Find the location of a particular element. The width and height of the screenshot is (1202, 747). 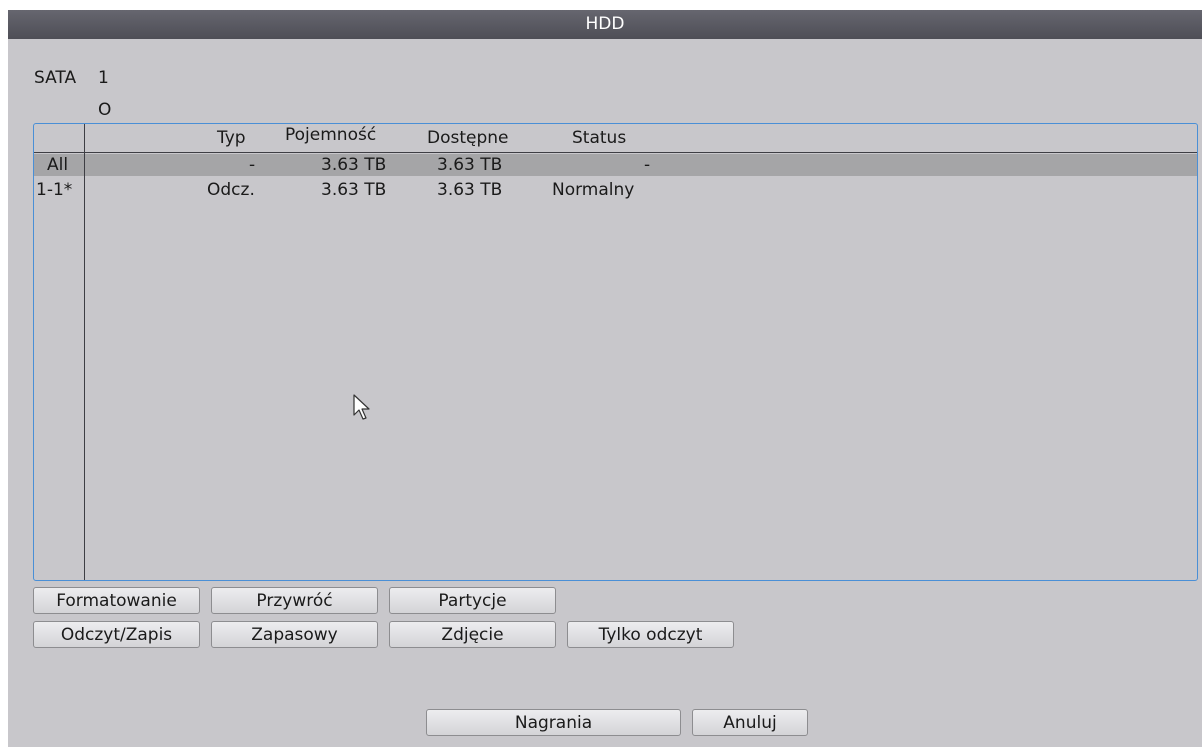

table-header-divider is located at coordinates (615, 152).